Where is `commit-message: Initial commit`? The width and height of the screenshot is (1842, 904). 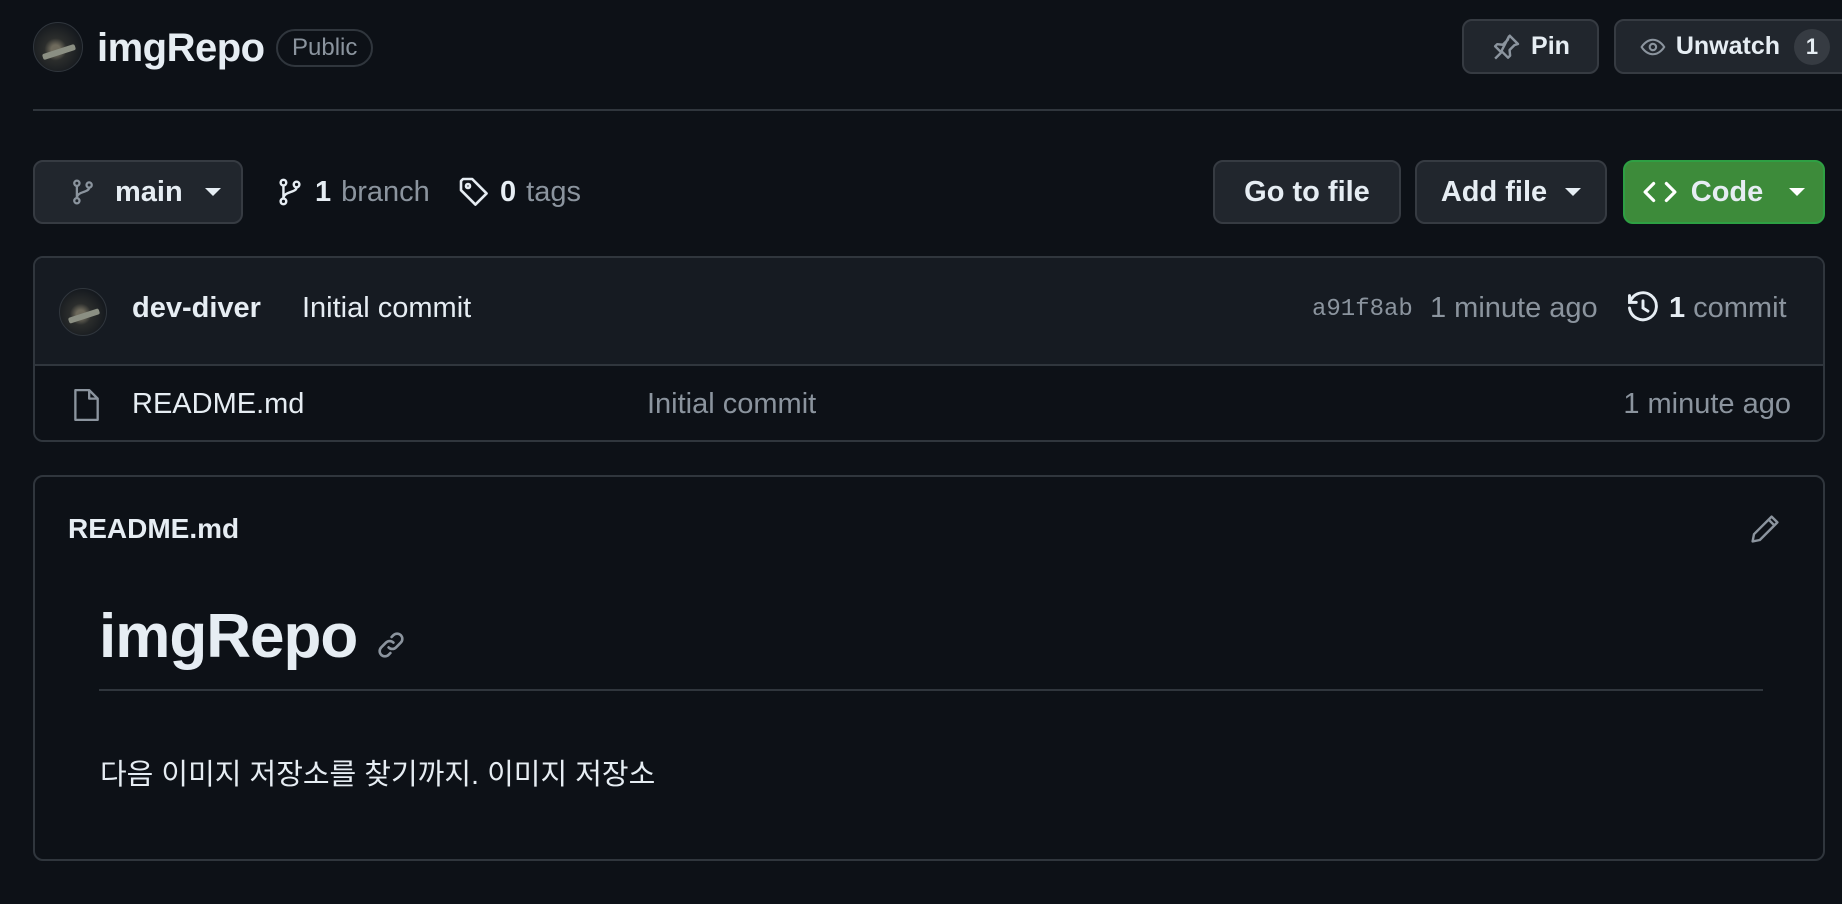
commit-message: Initial commit is located at coordinates (386, 308).